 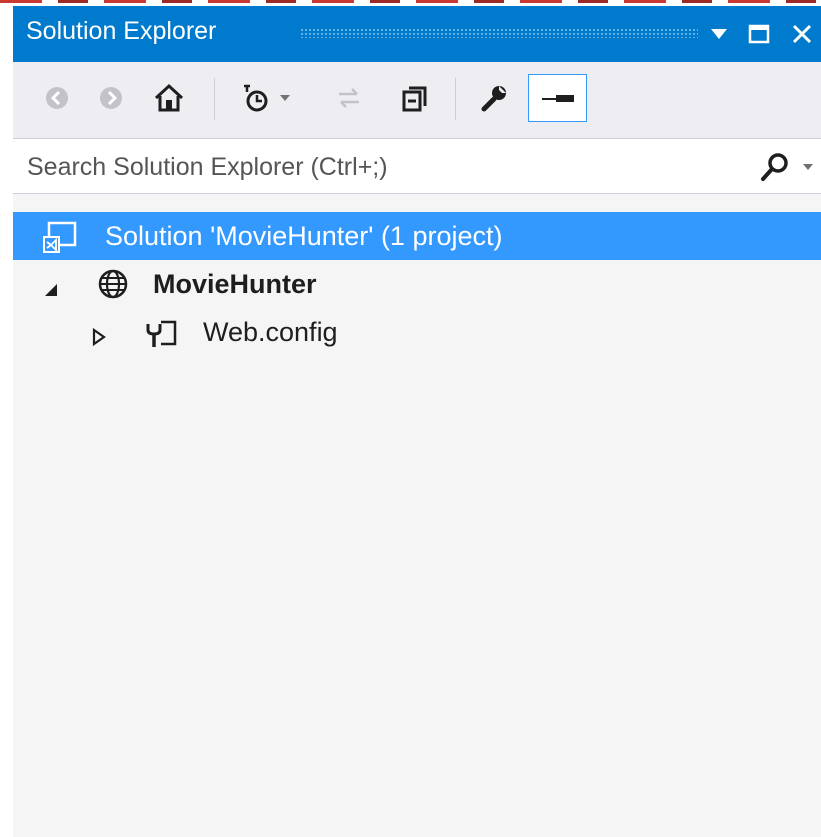 I want to click on search-button, so click(x=790, y=167).